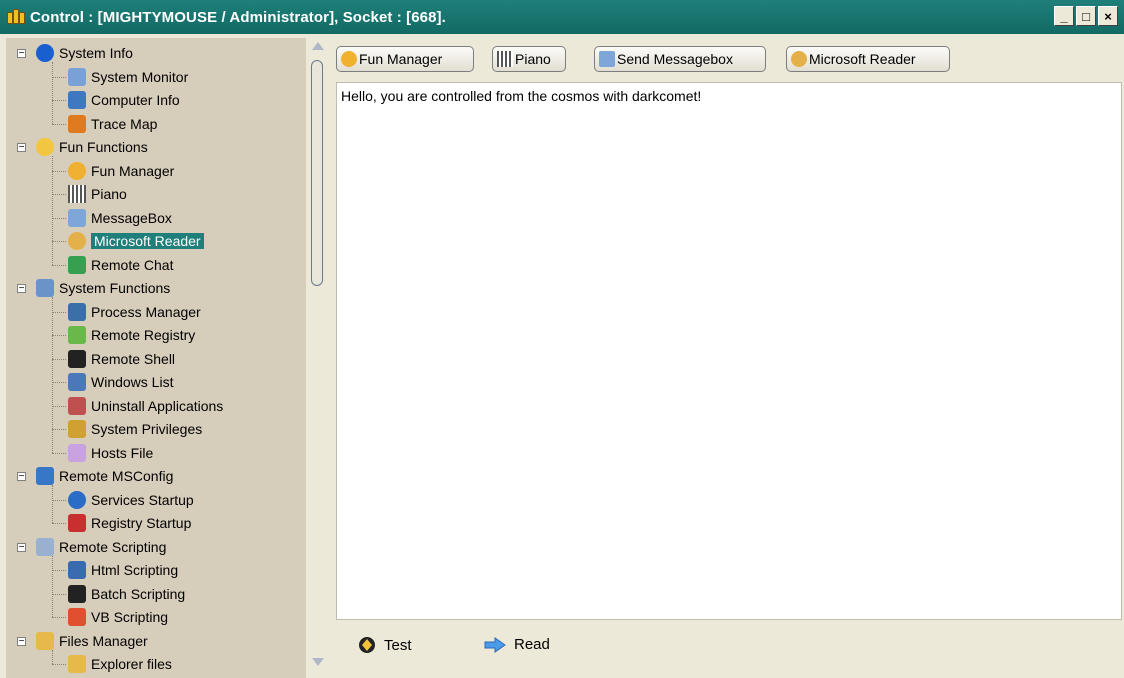  I want to click on scroll-thumb, so click(317, 173).